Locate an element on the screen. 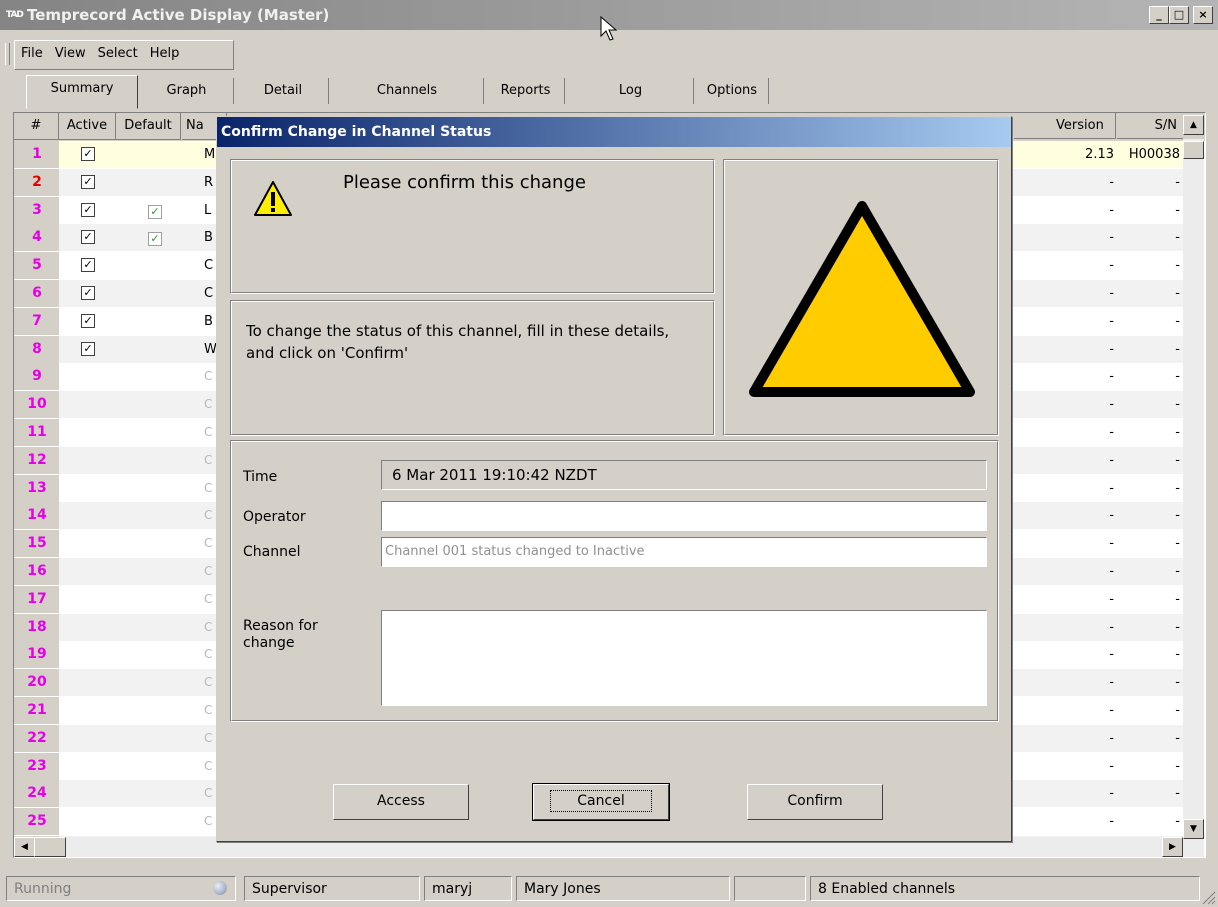 The image size is (1218, 907). row-number-text: 11 is located at coordinates (37, 432).